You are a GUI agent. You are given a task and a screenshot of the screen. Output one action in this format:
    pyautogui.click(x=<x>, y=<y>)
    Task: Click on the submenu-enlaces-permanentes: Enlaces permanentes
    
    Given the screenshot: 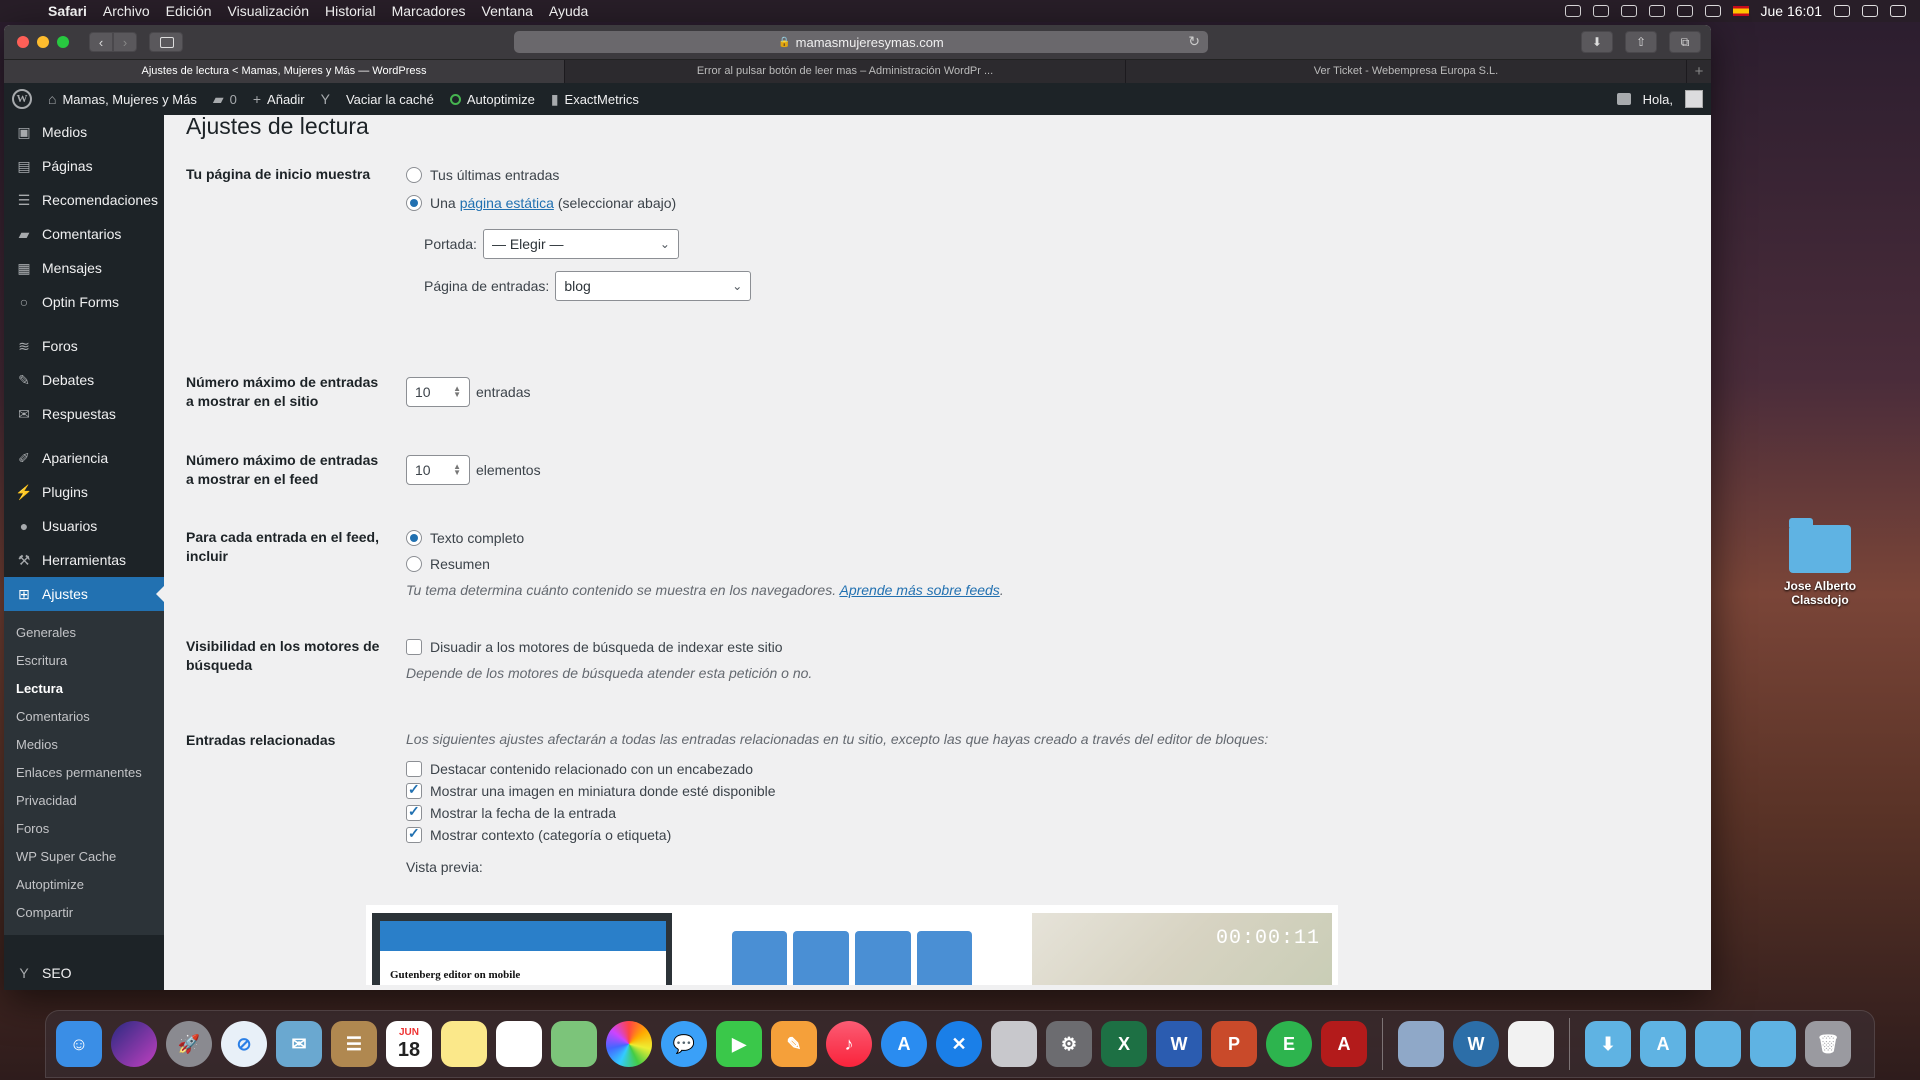 What is the action you would take?
    pyautogui.click(x=84, y=773)
    